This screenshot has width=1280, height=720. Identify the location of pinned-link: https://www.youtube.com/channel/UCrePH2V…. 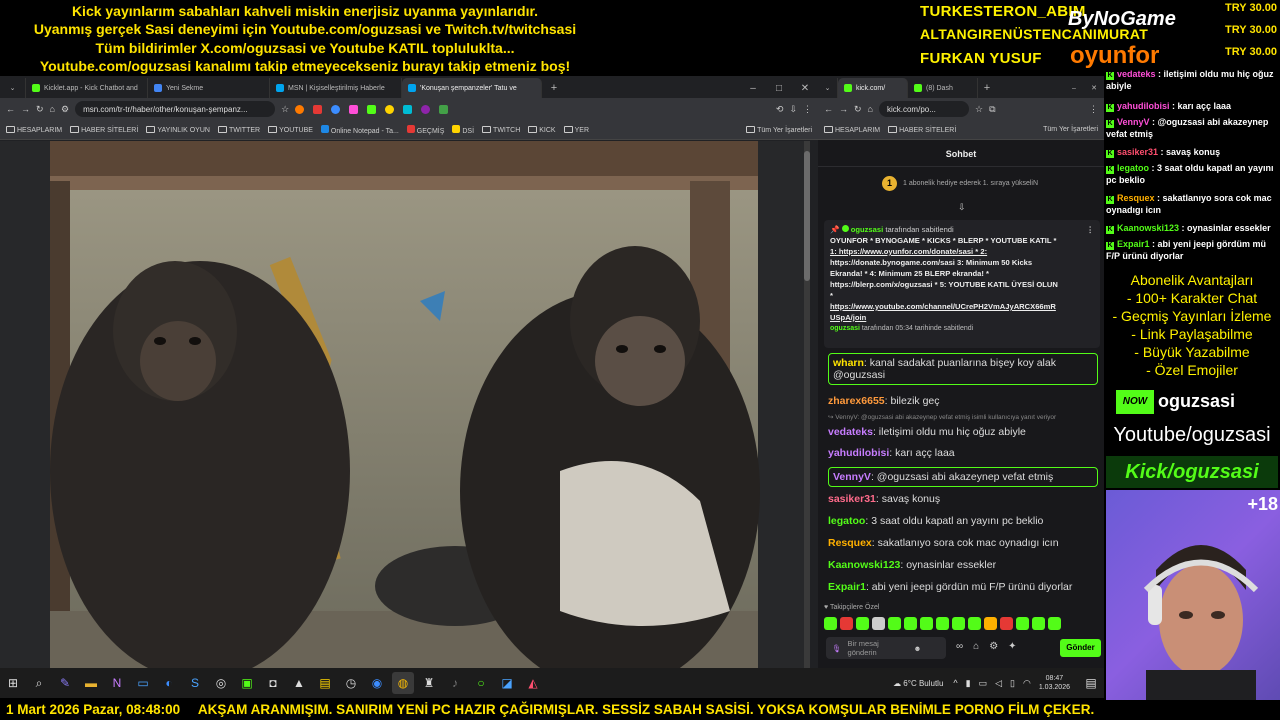
(962, 306).